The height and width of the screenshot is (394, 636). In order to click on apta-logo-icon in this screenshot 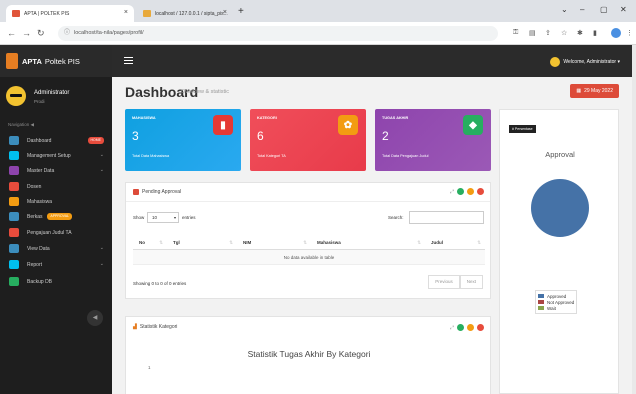, I will do `click(12, 61)`.